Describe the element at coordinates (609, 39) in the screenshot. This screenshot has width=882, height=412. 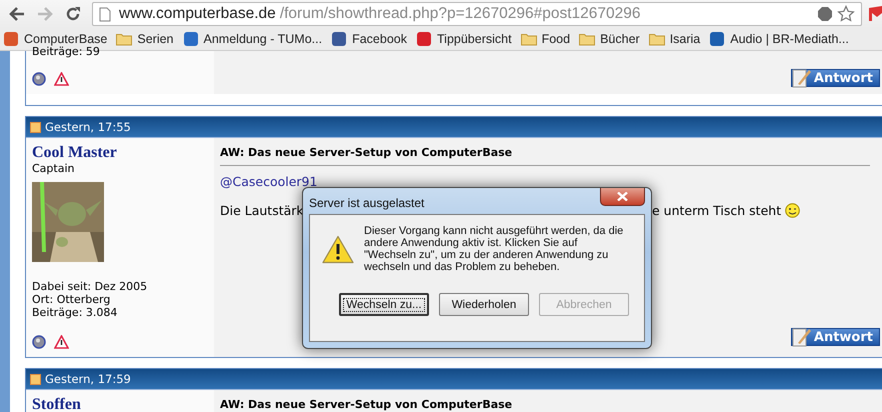
I see `bookmark: Bücher` at that location.